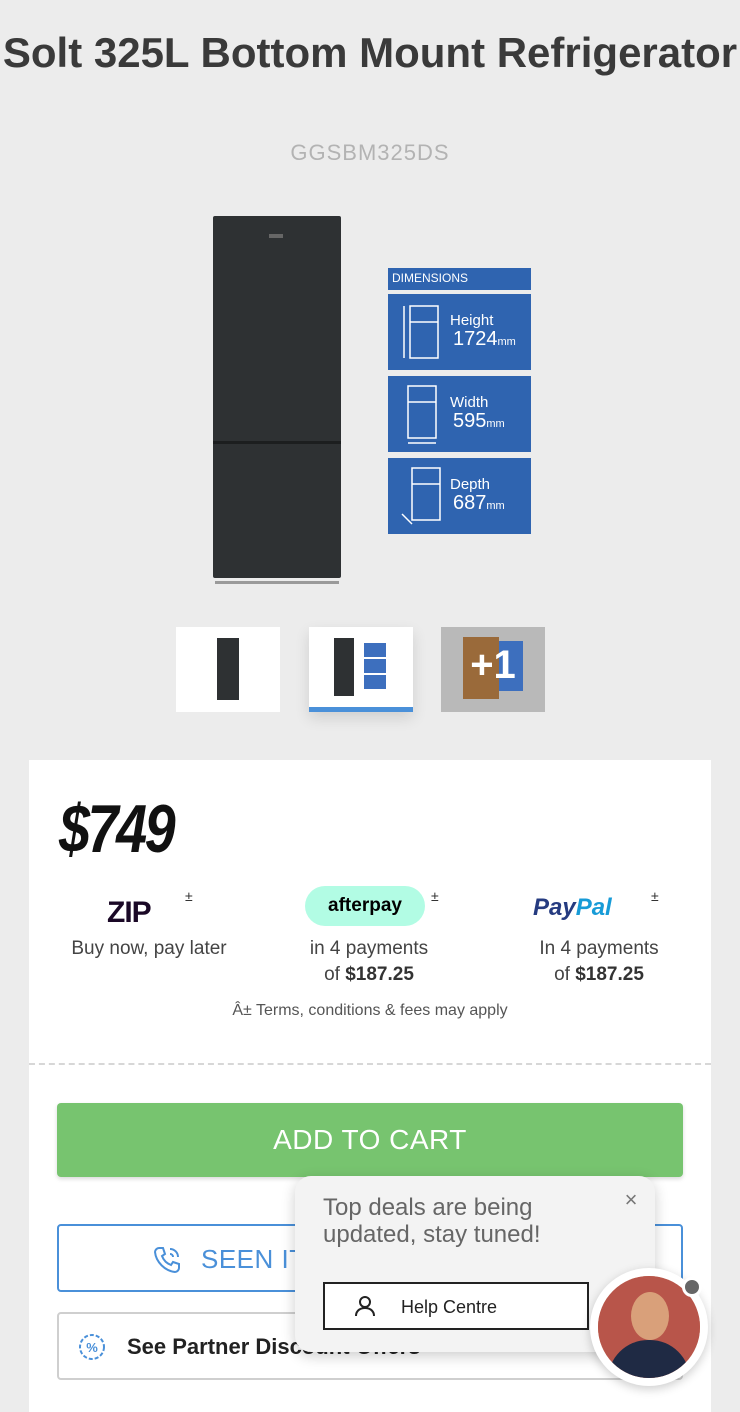 This screenshot has height=1412, width=740. I want to click on paypal-terms-mark: ±, so click(655, 896).